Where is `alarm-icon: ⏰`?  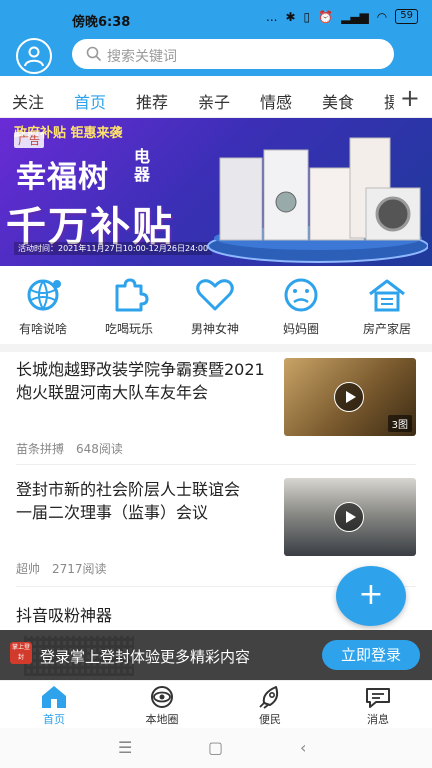
alarm-icon: ⏰ is located at coordinates (326, 16).